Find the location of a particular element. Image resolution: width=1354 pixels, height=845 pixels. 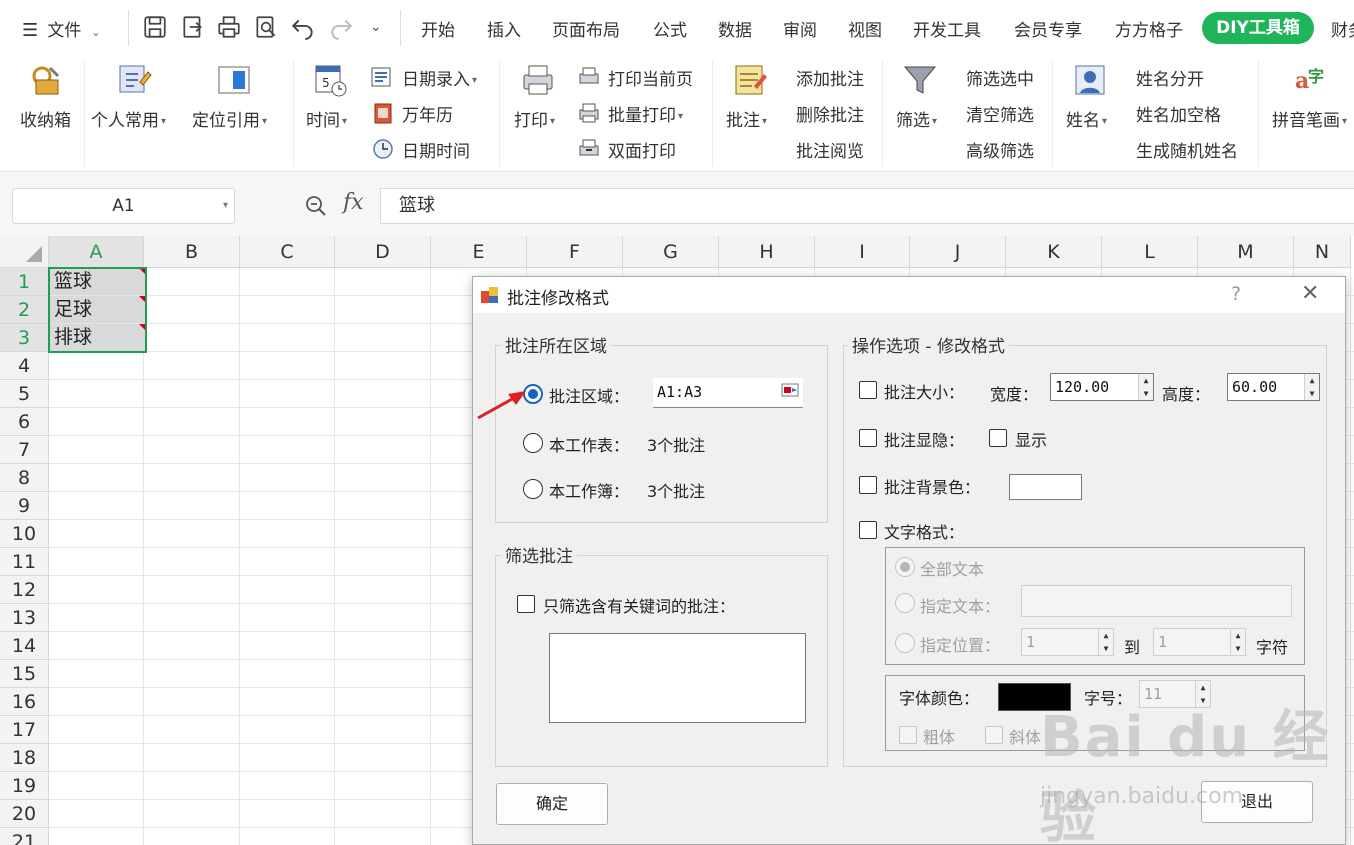

row-header-1: 1 is located at coordinates (24, 282).